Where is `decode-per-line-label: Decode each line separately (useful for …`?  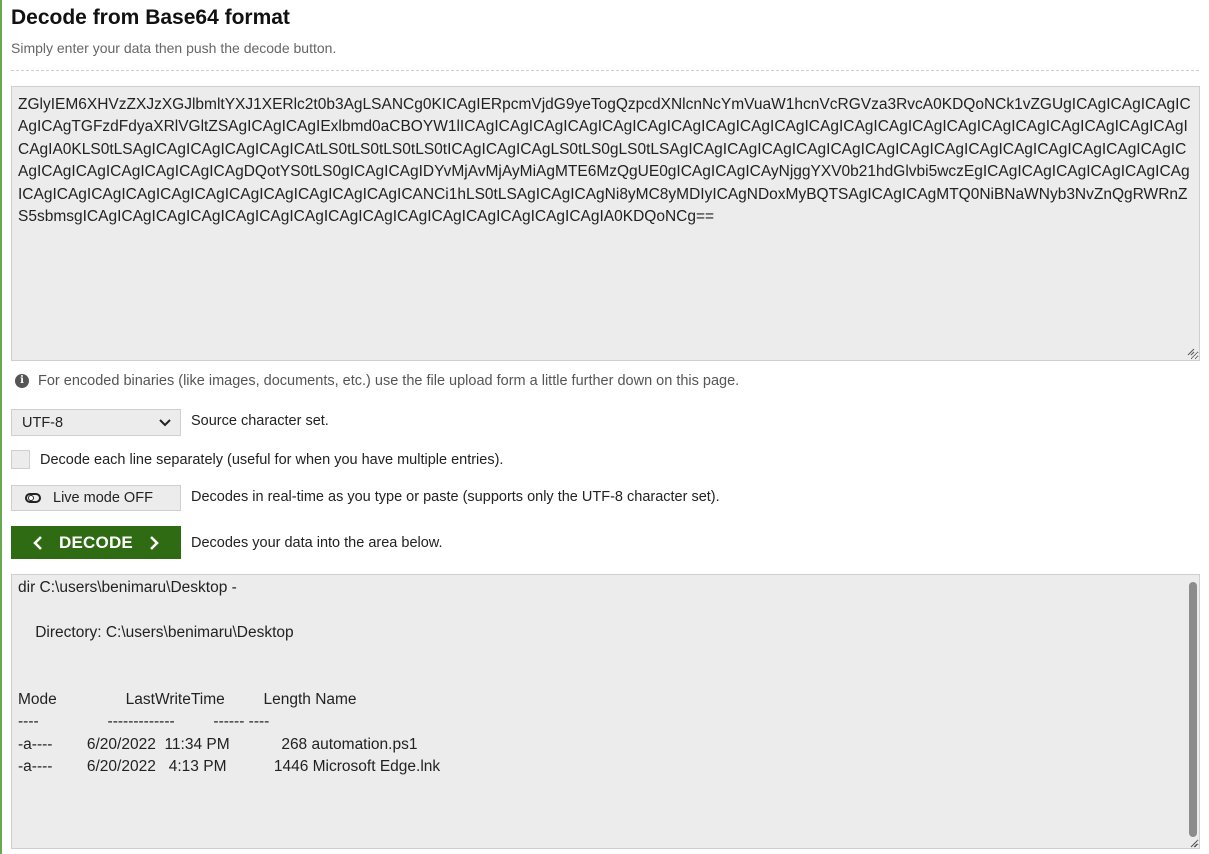
decode-per-line-label: Decode each line separately (useful for … is located at coordinates (271, 460).